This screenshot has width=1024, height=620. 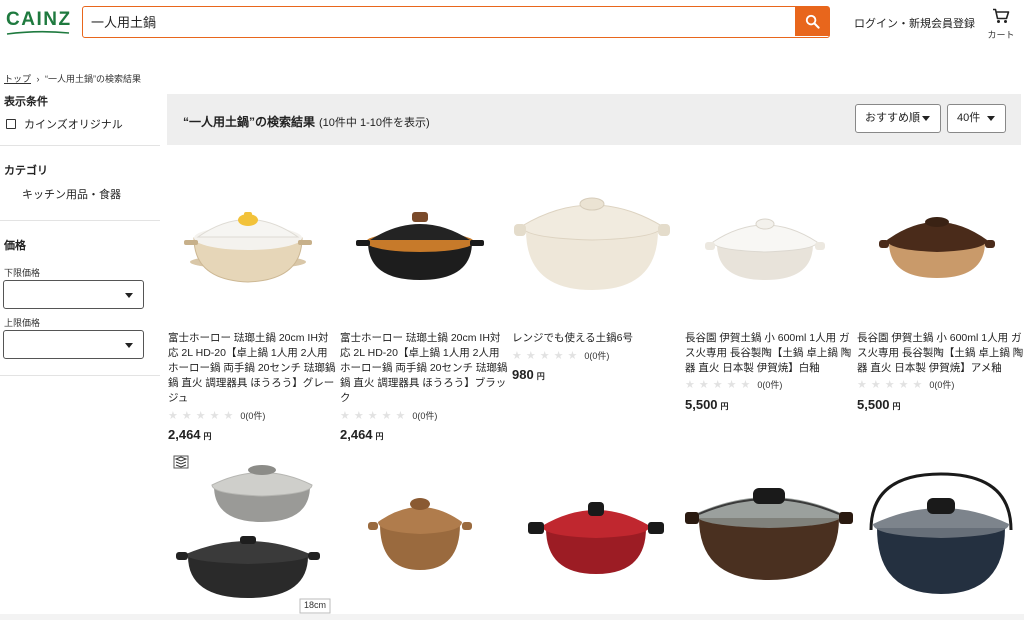 I want to click on results-count: (10件中 1-10件を表示), so click(x=374, y=123).